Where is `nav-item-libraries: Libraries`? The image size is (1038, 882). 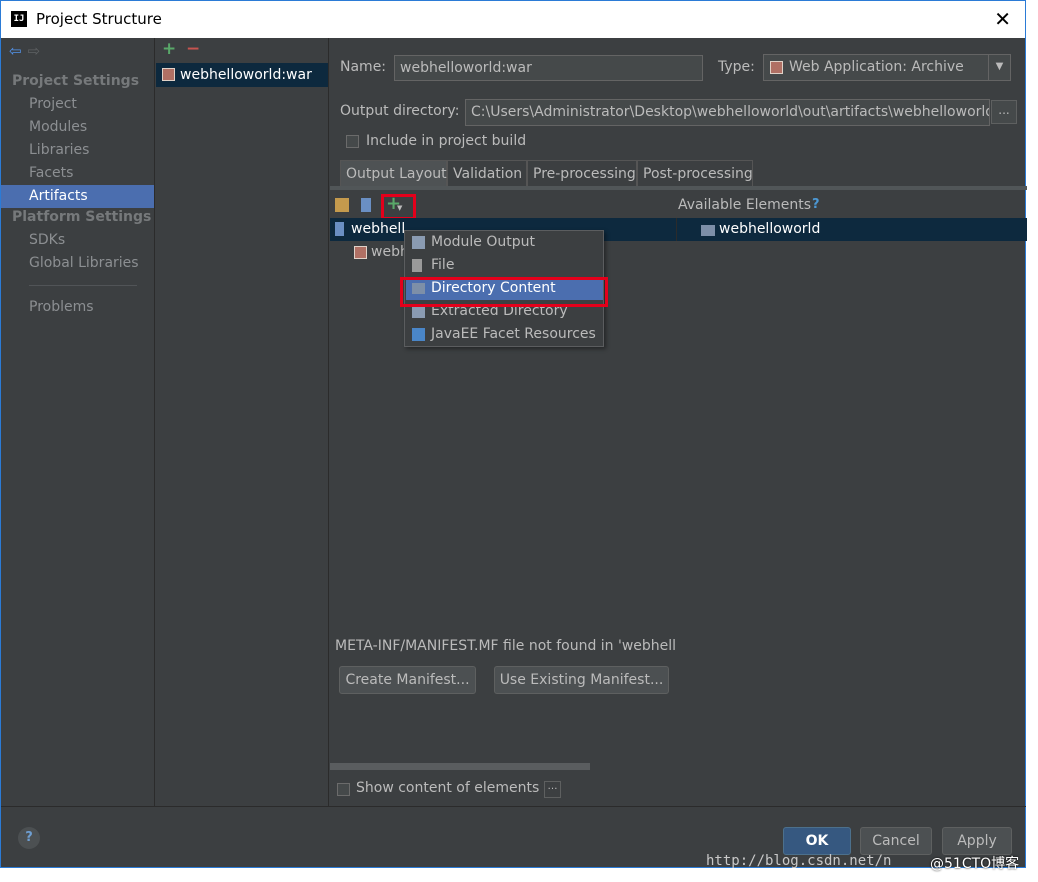
nav-item-libraries: Libraries is located at coordinates (77, 150).